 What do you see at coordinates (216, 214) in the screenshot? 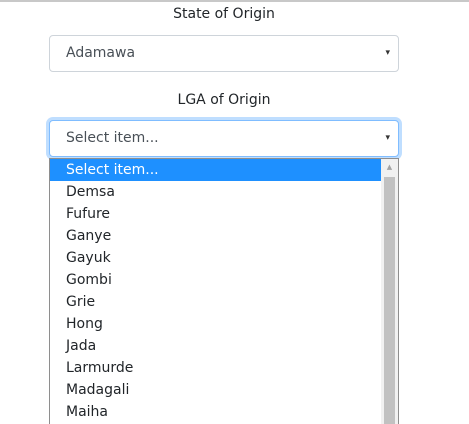
I see `lga-option: Fufure` at bounding box center [216, 214].